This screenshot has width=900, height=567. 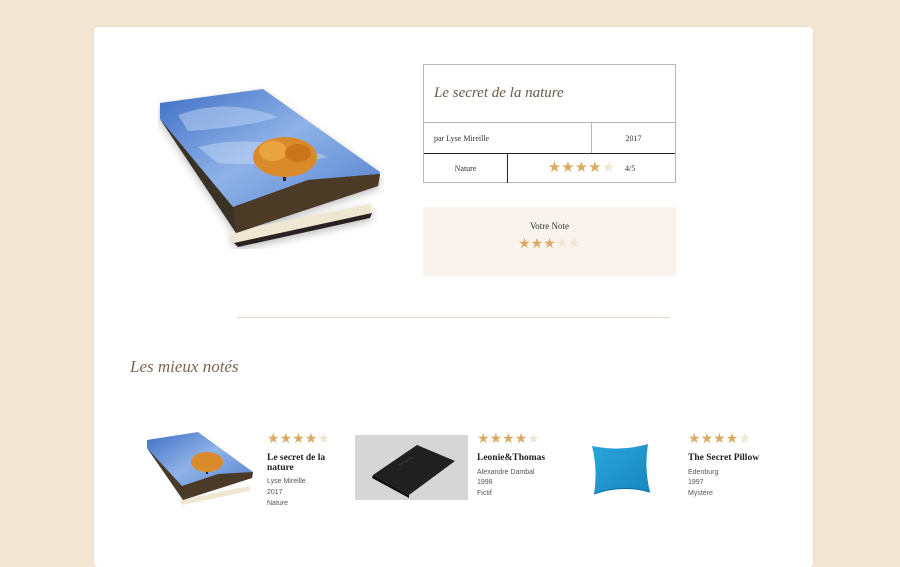 I want to click on rating-stars: ★★★★★, so click(x=581, y=168).